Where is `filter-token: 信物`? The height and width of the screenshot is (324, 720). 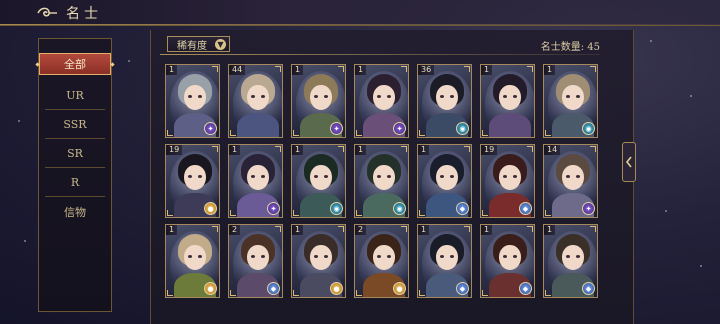 filter-token: 信物 is located at coordinates (75, 211).